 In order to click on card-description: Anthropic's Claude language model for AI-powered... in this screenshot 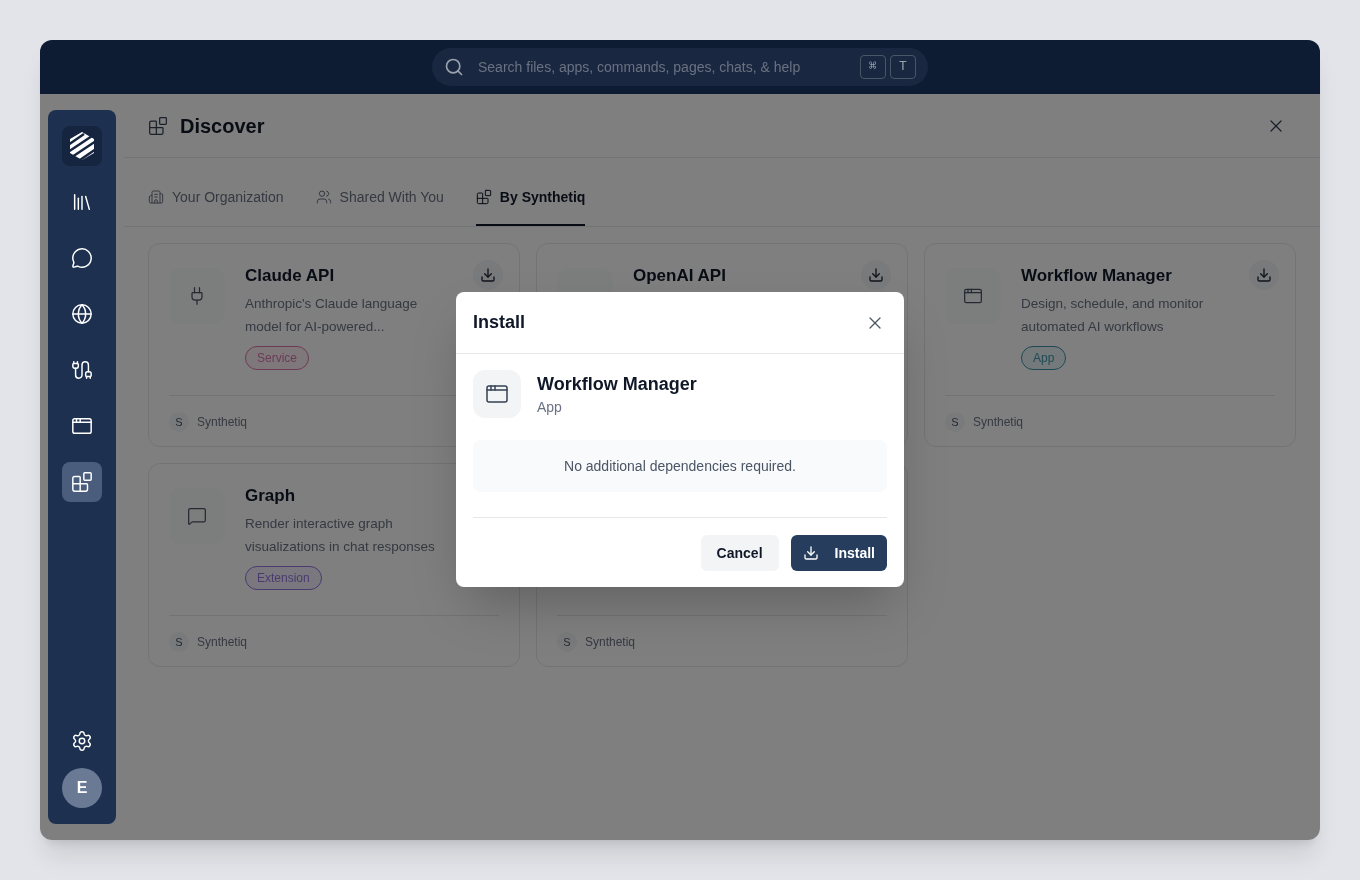, I will do `click(332, 315)`.